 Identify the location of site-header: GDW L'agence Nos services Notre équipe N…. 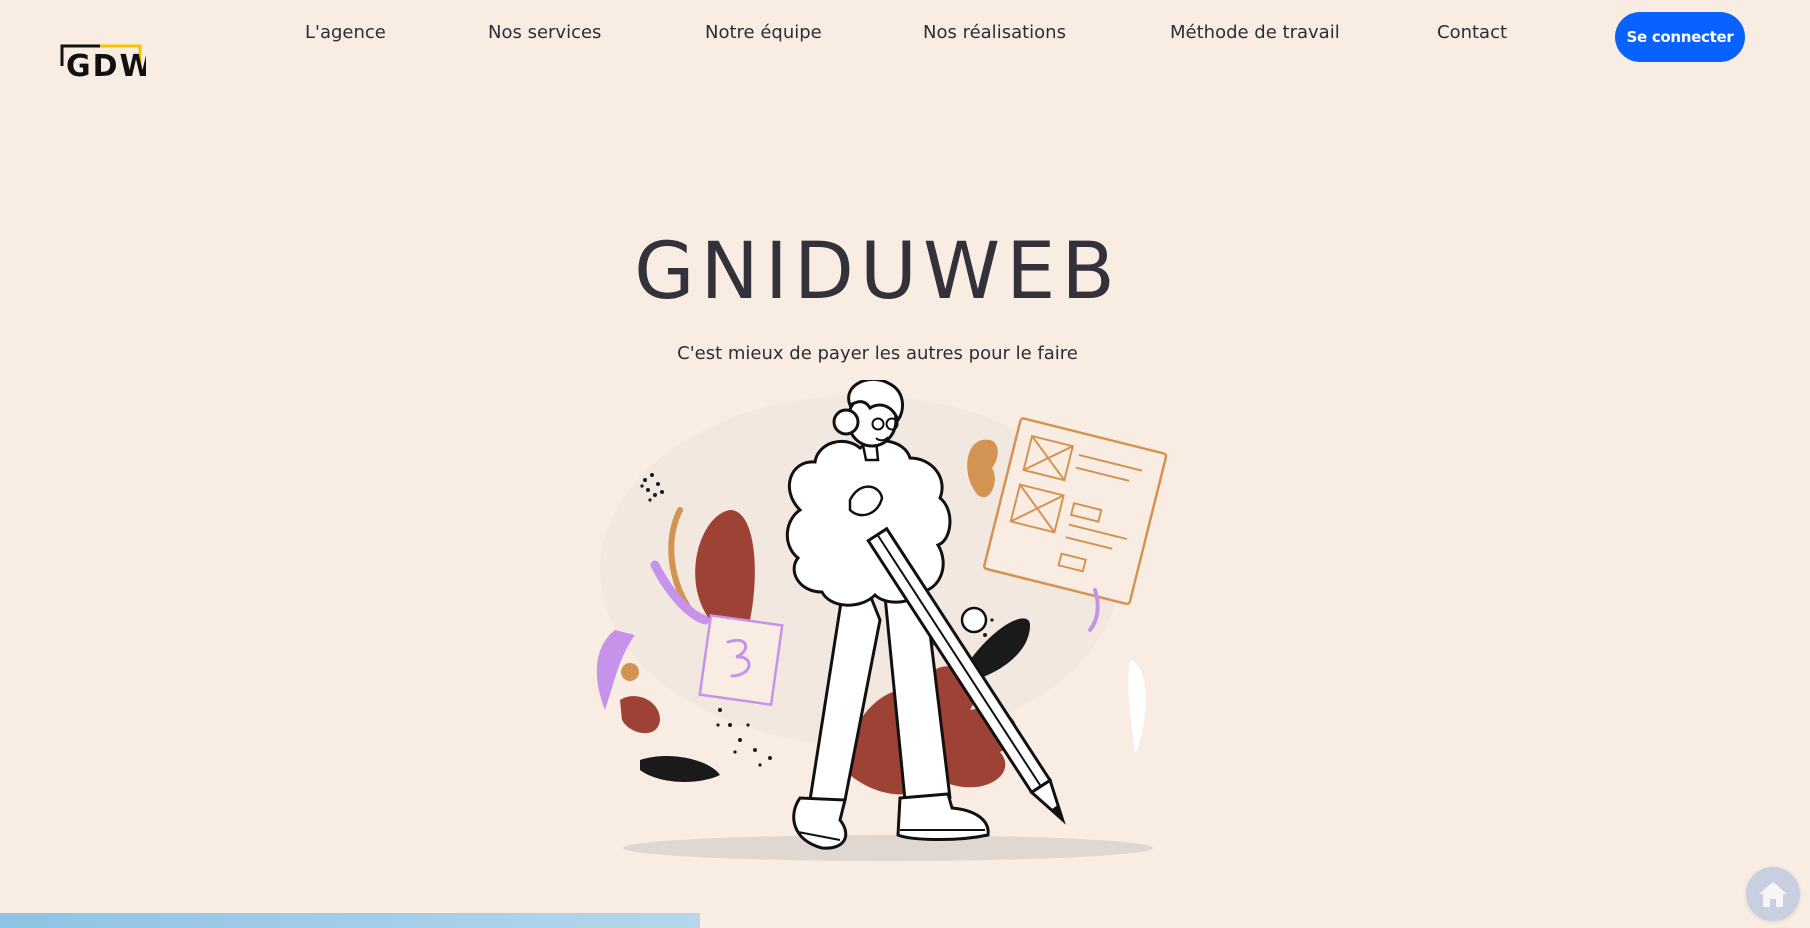
(905, 42).